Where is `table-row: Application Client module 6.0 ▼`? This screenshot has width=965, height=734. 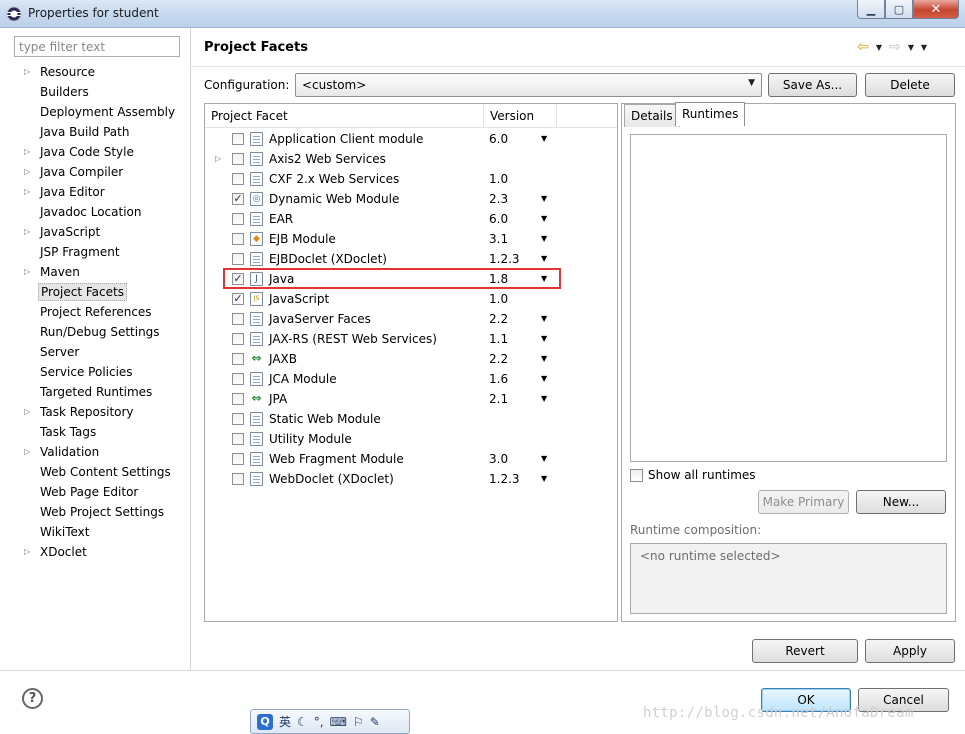
table-row: Application Client module 6.0 ▼ is located at coordinates (411, 139).